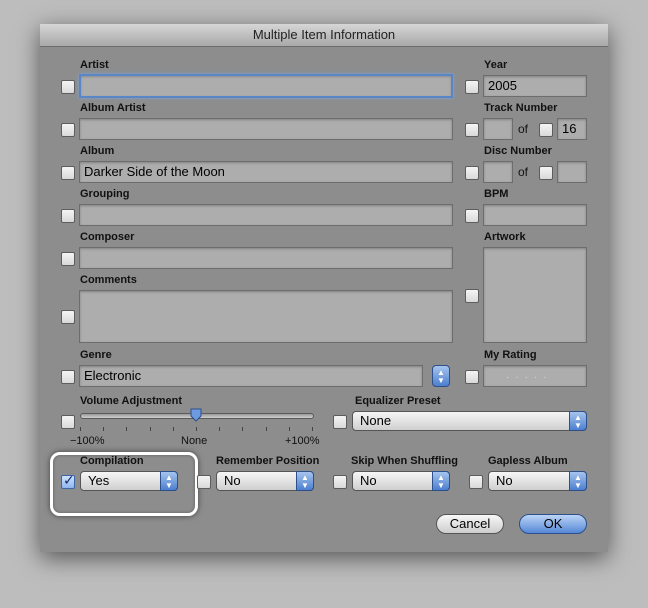  Describe the element at coordinates (535, 295) in the screenshot. I see `artwork-well` at that location.